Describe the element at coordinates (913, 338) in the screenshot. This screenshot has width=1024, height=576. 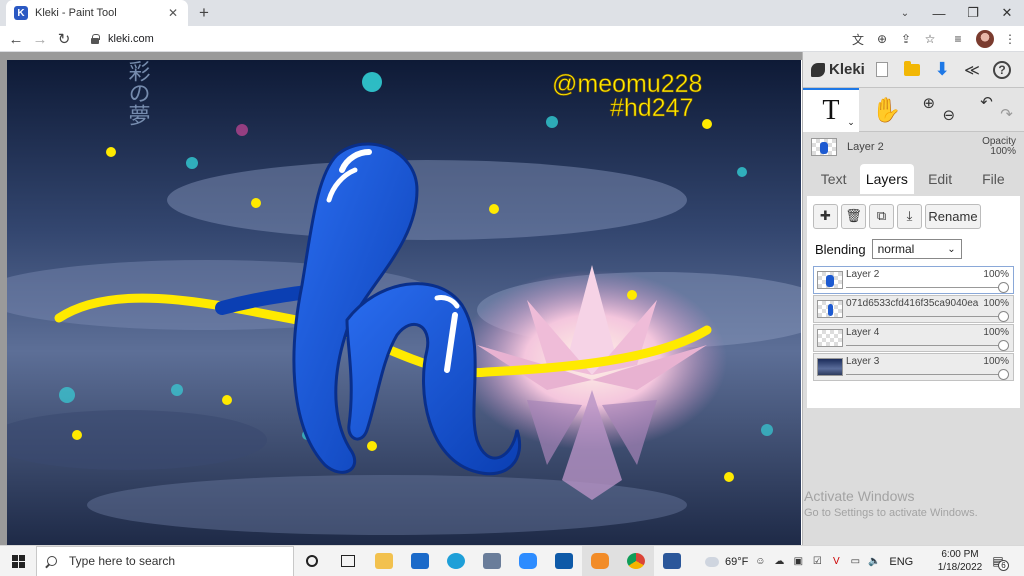
I see `layer-item: Layer 4 100%` at that location.